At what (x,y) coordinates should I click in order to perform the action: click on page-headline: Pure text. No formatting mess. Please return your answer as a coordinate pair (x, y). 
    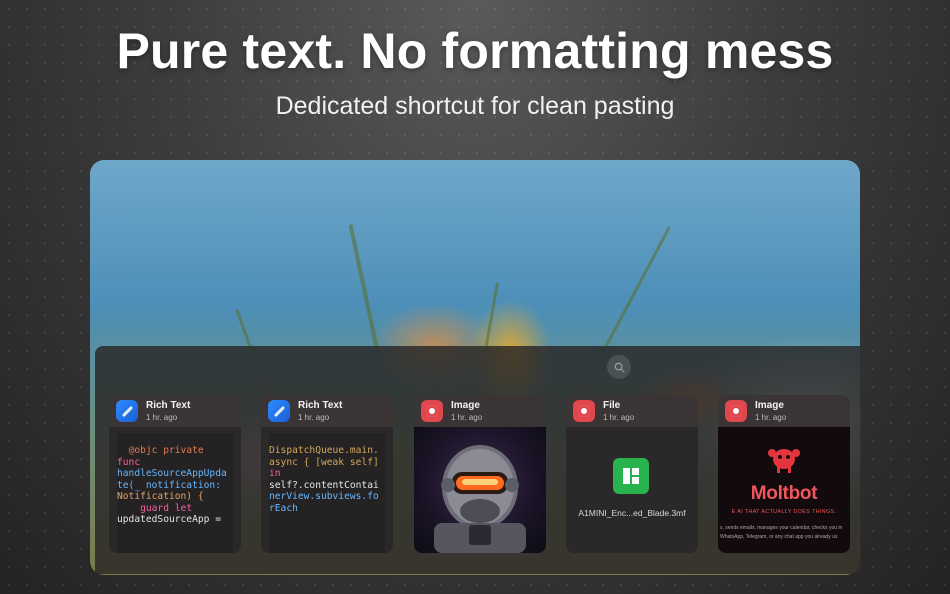
    Looking at the image, I should click on (475, 51).